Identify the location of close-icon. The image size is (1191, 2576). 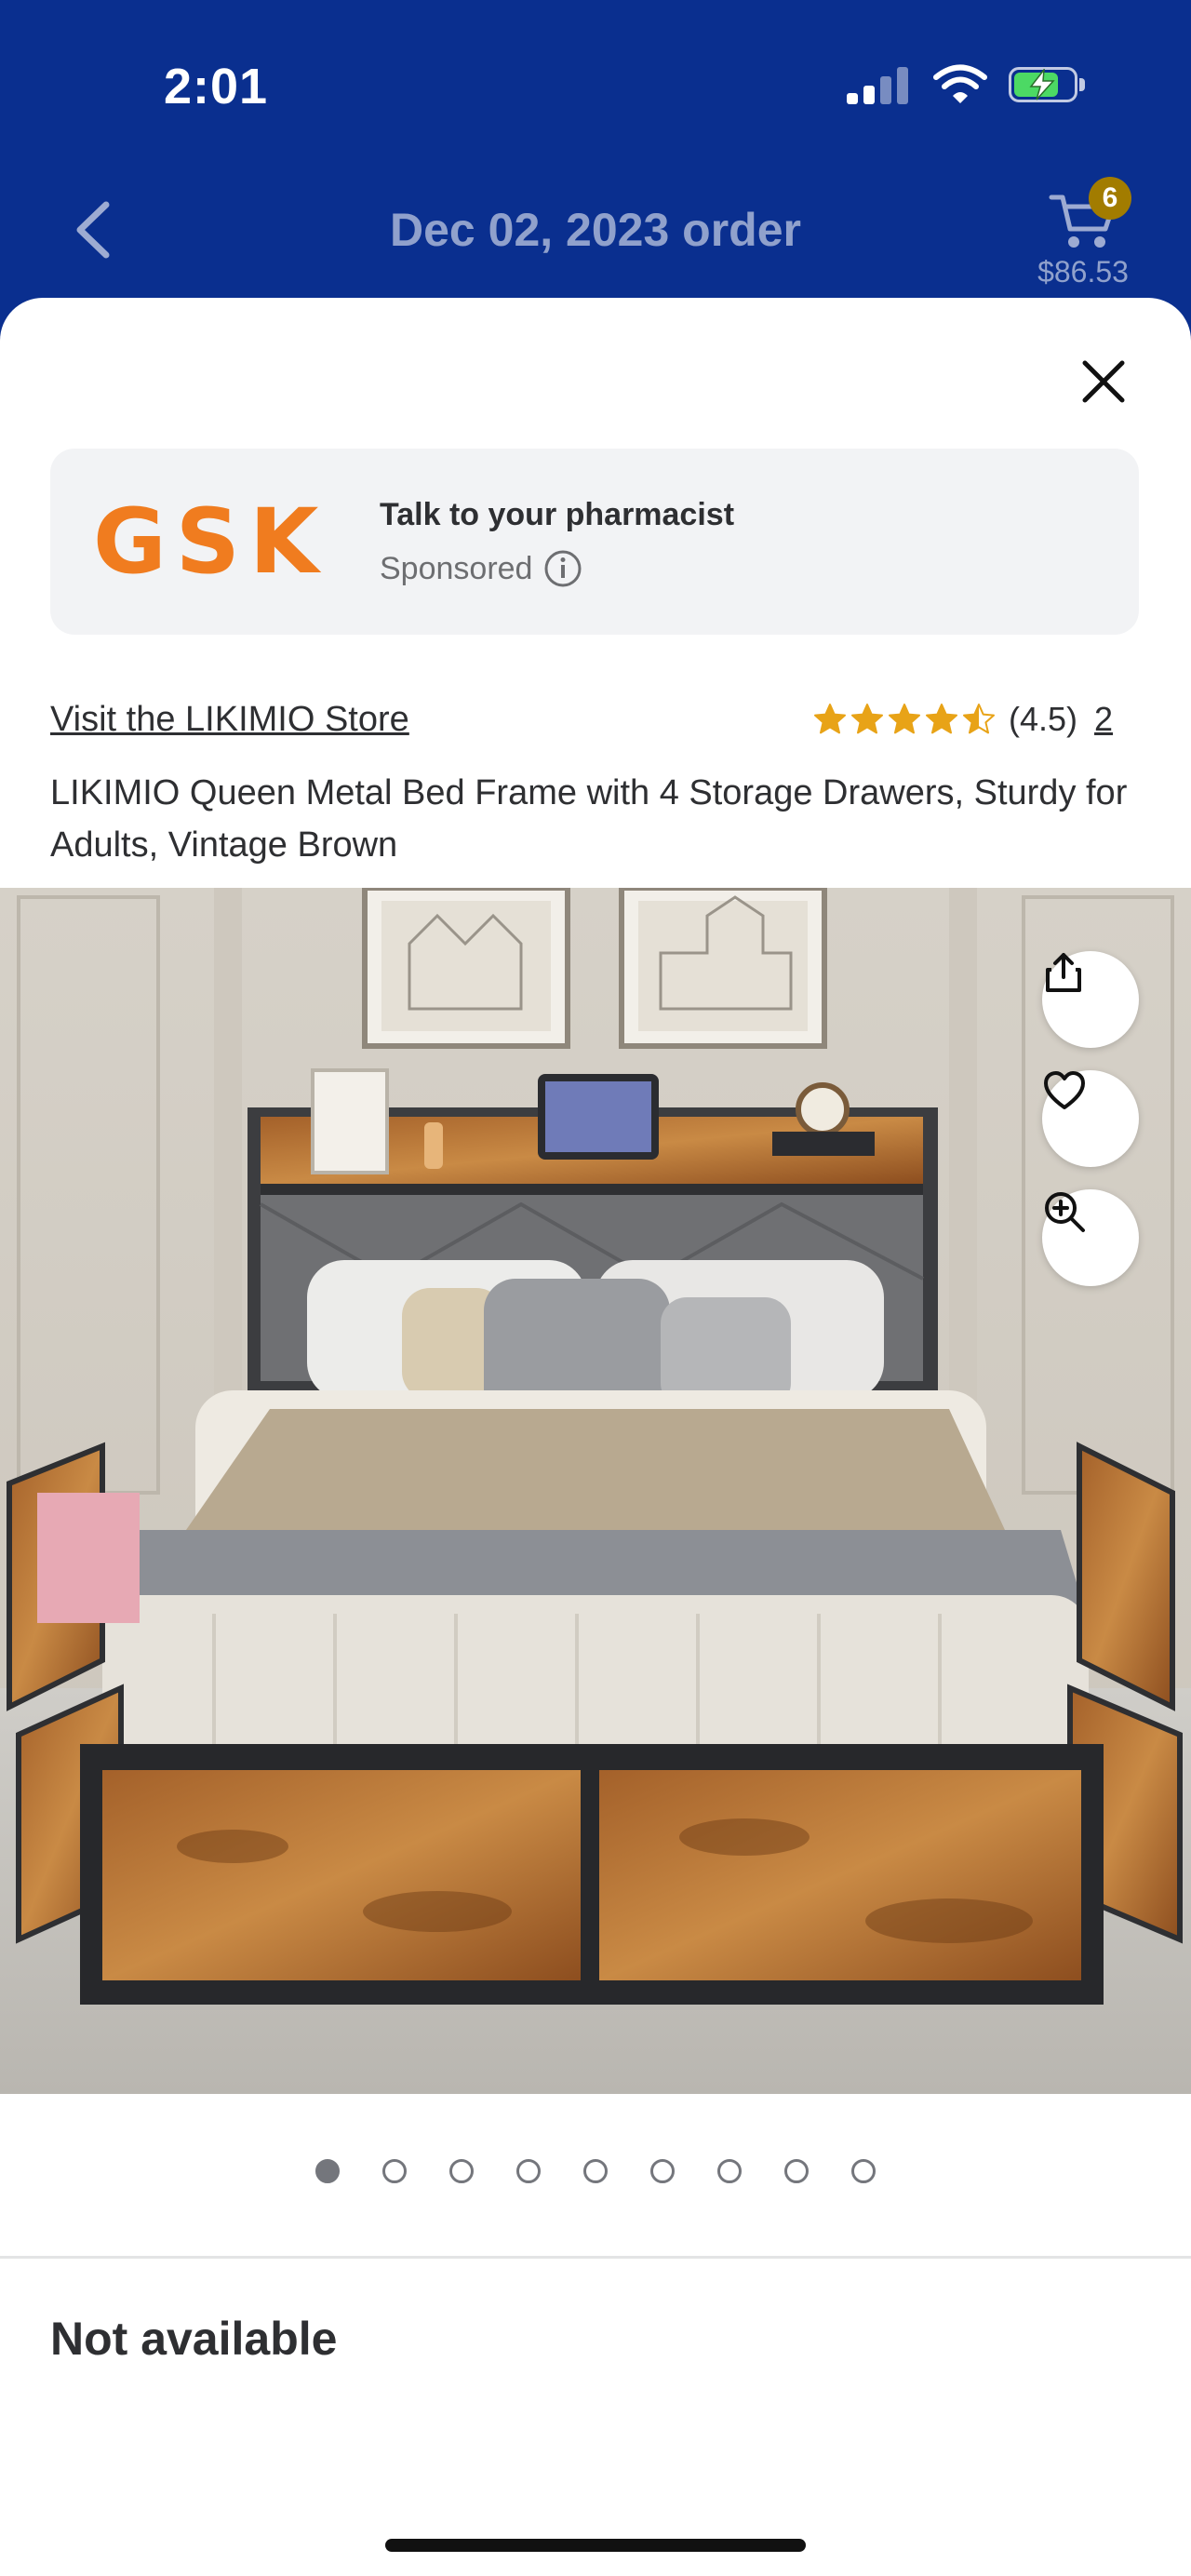
(1103, 381).